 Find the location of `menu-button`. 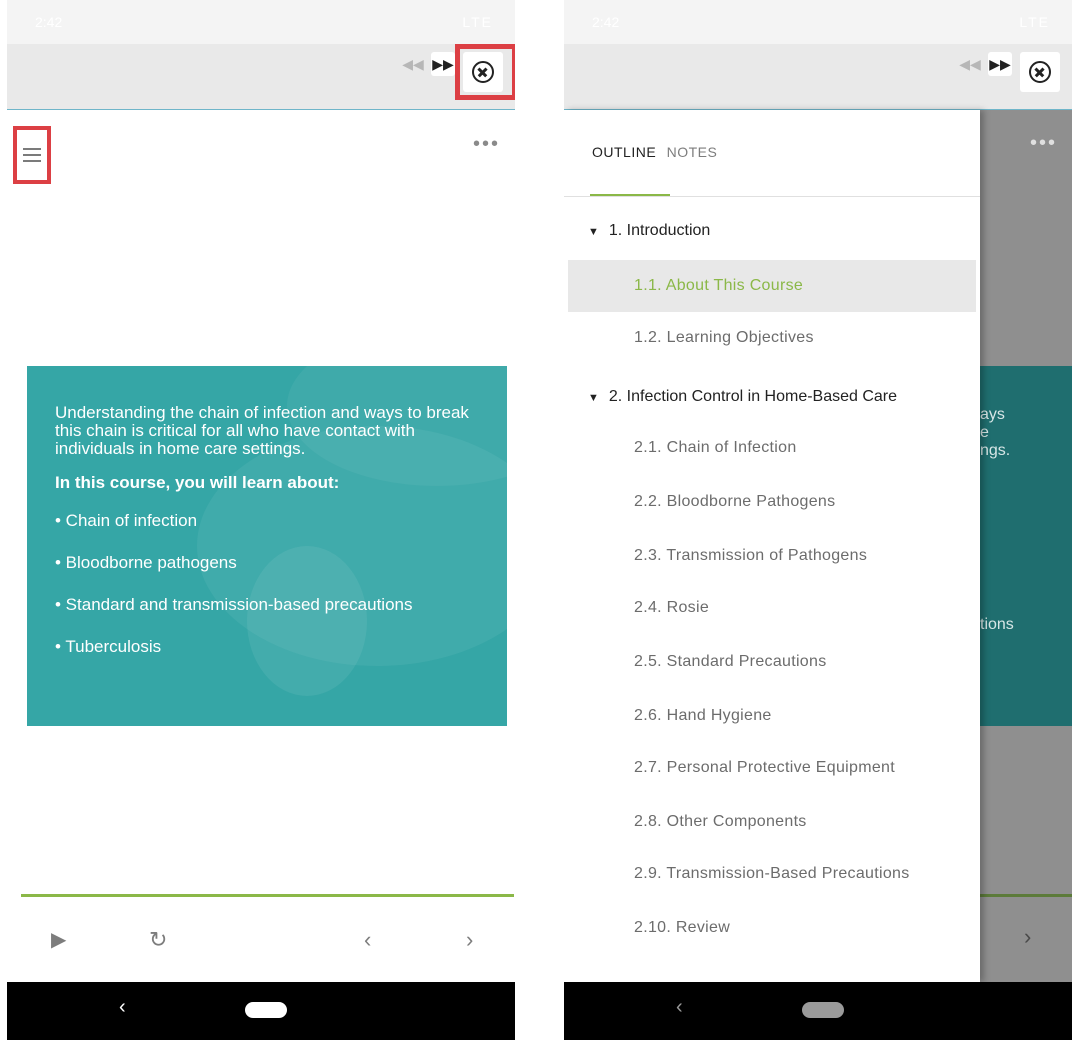

menu-button is located at coordinates (32, 155).